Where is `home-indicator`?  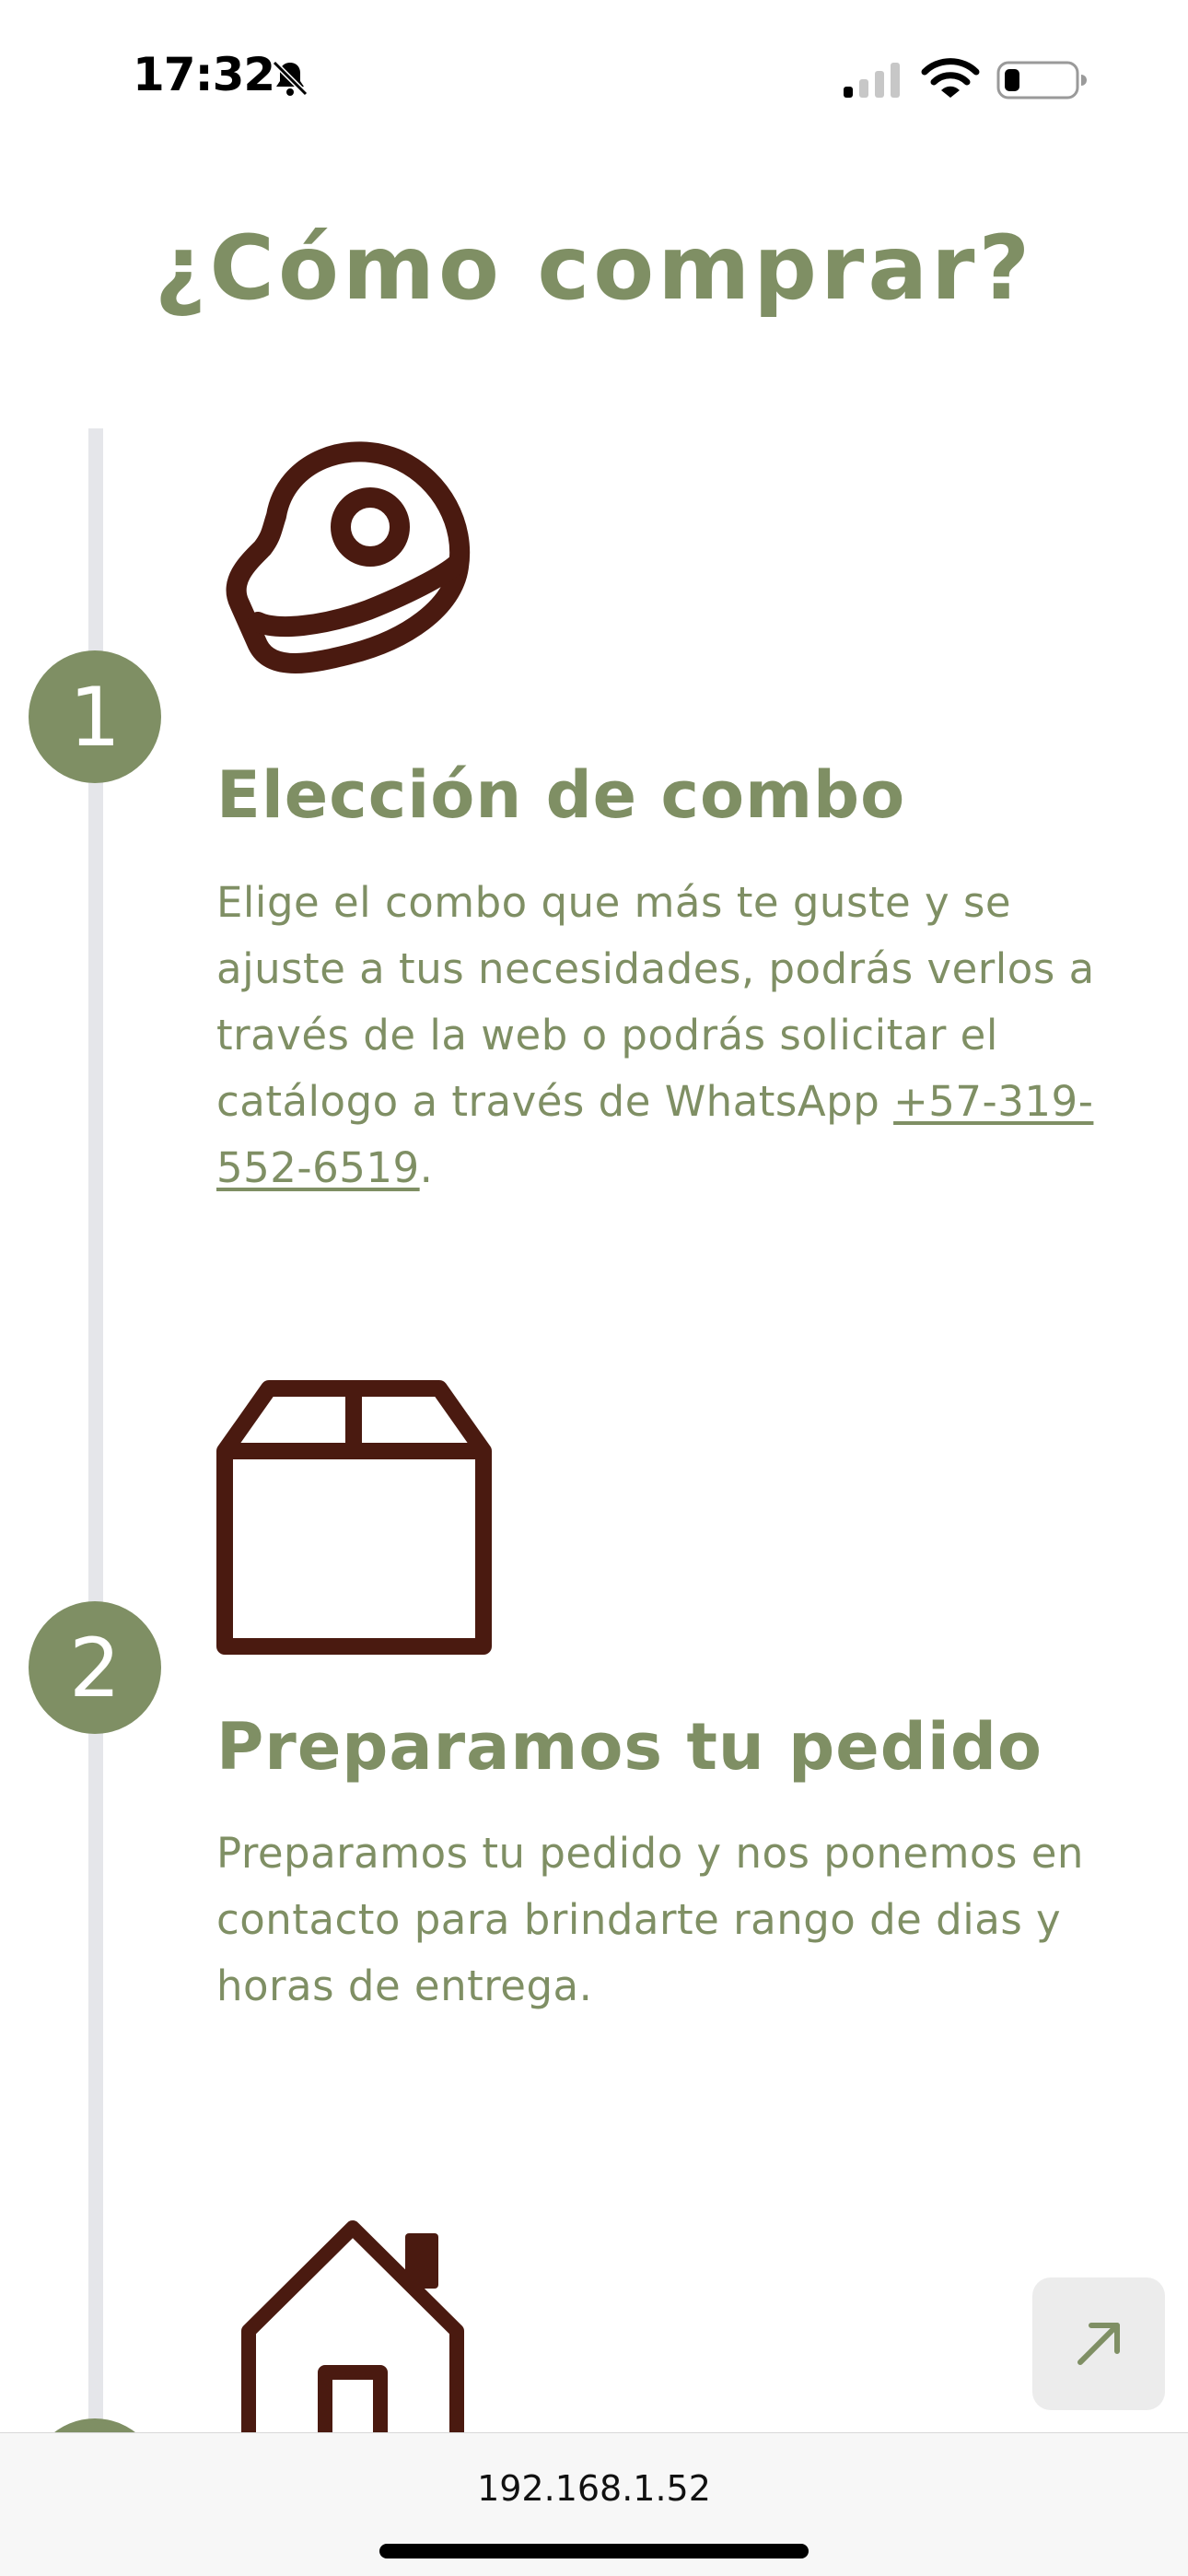
home-indicator is located at coordinates (594, 2551).